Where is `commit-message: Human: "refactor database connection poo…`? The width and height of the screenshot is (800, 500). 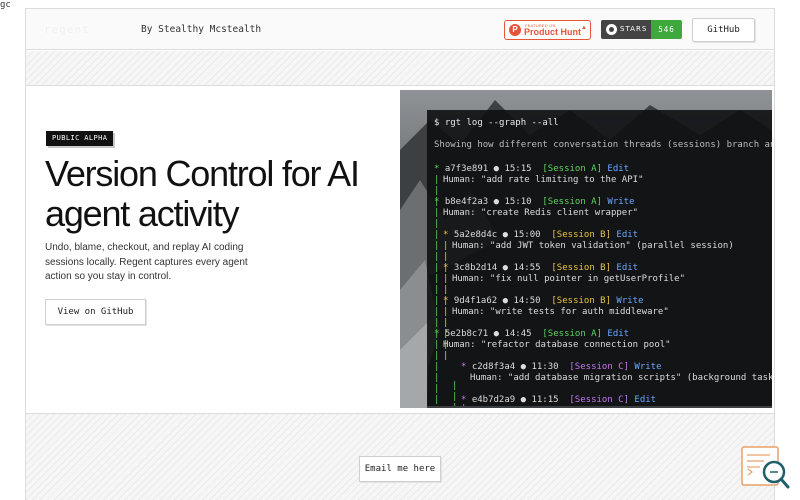
commit-message: Human: "refactor database connection poo… is located at coordinates (557, 345).